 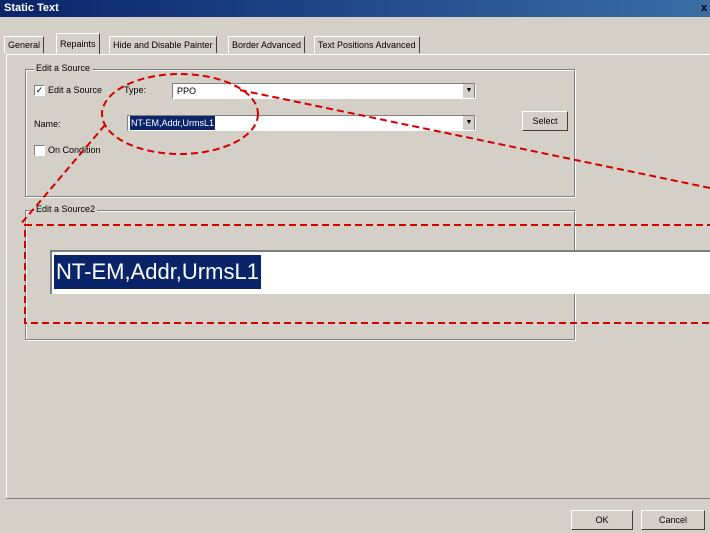 I want to click on cancel-button: Cancel, so click(x=673, y=520).